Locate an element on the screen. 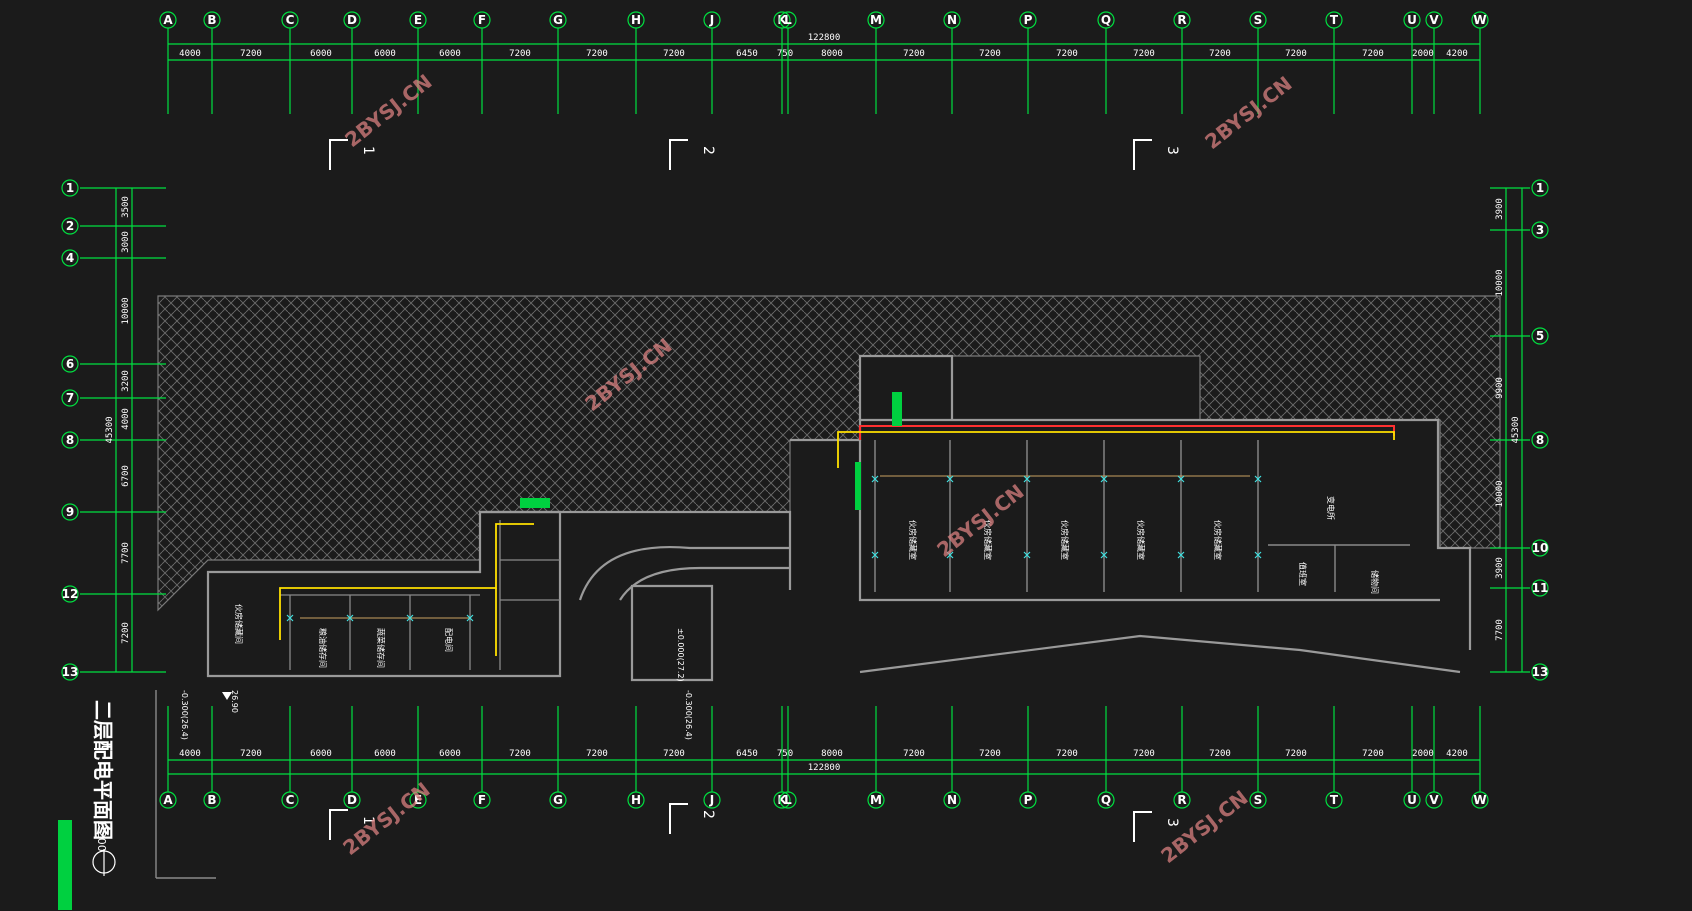 The height and width of the screenshot is (911, 1692). north-arrow-icon is located at coordinates (104, 862).